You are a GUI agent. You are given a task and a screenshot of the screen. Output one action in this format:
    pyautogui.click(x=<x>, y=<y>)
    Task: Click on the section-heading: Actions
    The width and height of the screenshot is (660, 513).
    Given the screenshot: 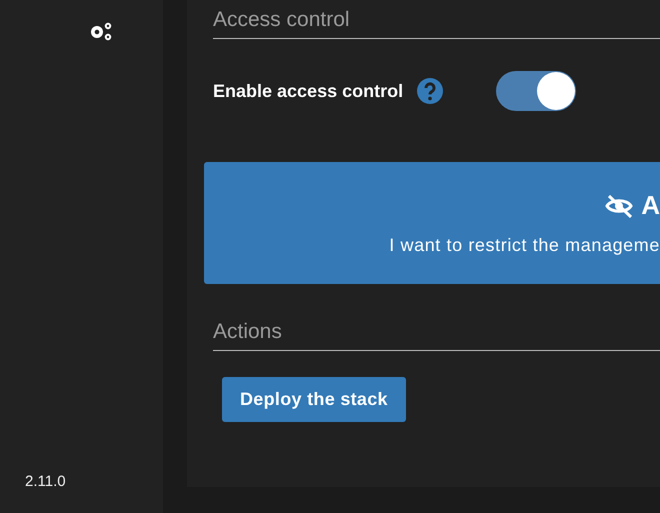 What is the action you would take?
    pyautogui.click(x=436, y=335)
    